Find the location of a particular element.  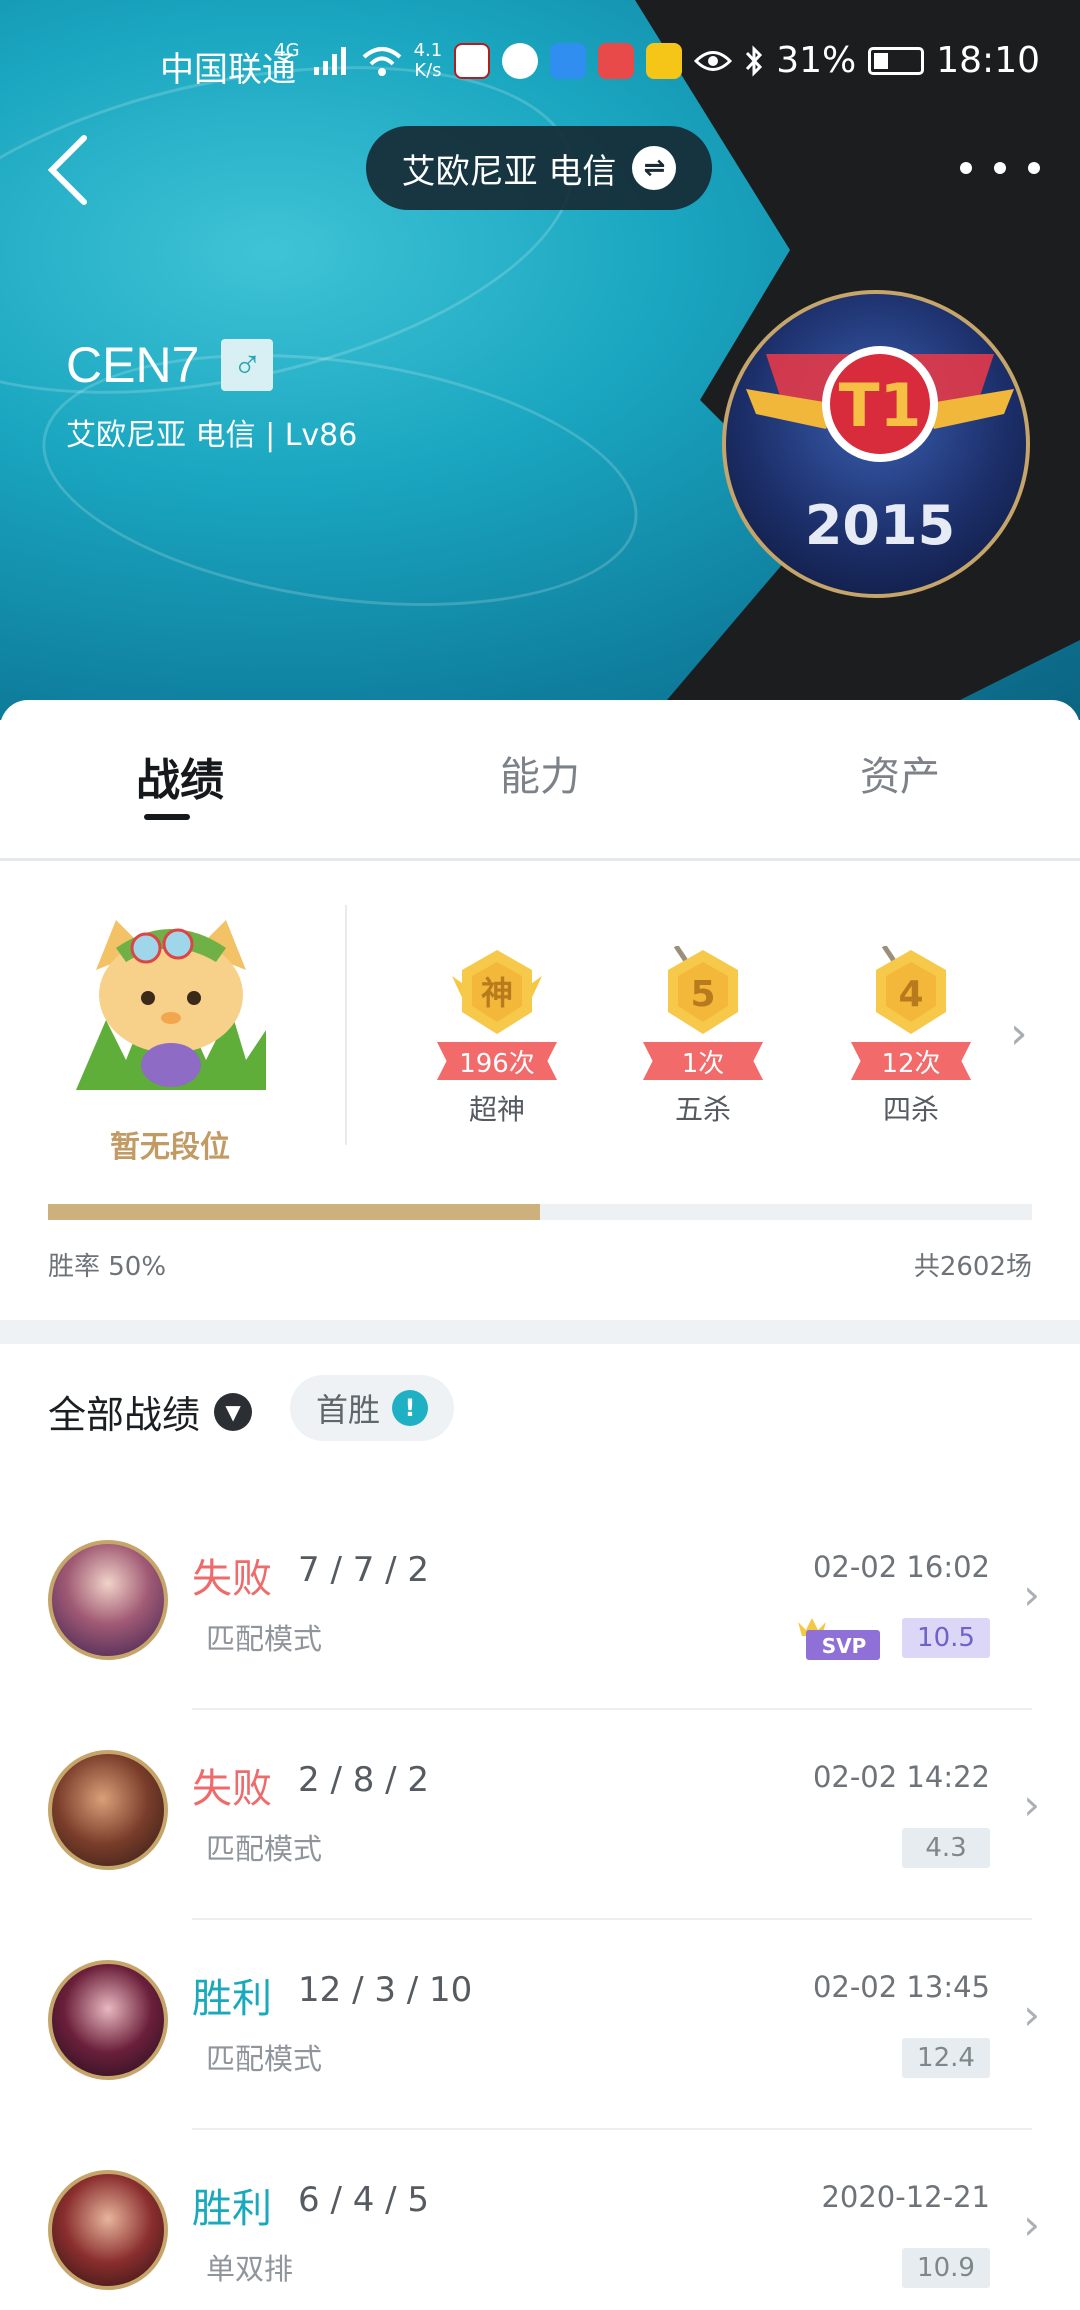

badges-more-chevron-icon: › is located at coordinates (1019, 1033).